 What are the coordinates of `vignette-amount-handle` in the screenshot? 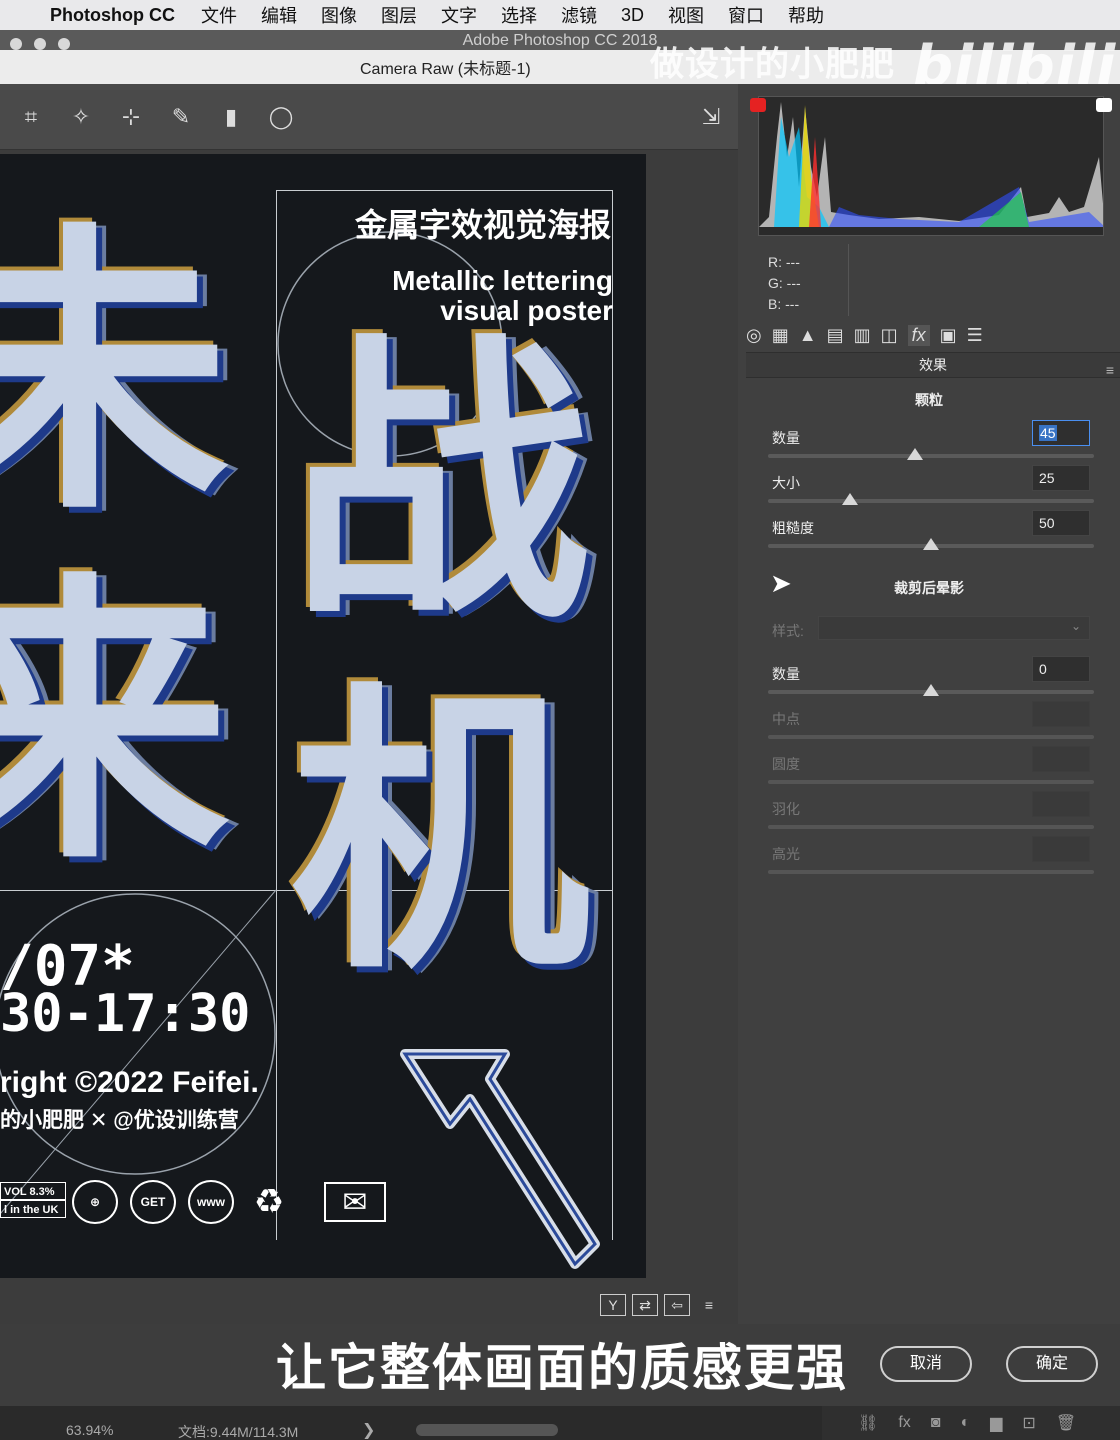 It's located at (931, 690).